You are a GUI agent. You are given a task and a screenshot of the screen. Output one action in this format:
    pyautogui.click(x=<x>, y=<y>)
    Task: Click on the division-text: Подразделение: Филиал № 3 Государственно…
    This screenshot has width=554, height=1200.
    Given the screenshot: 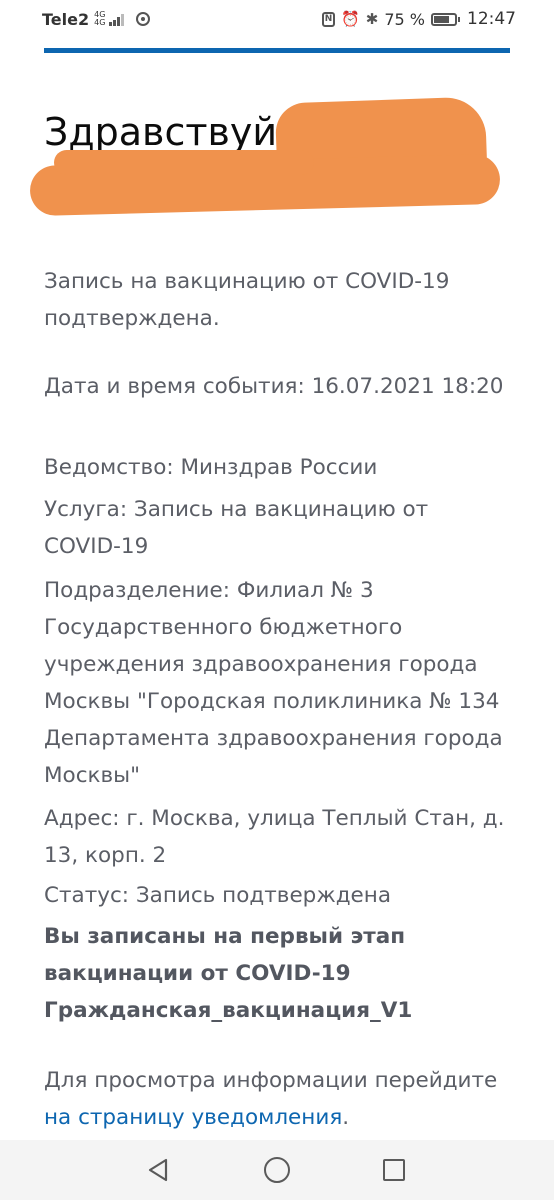 What is the action you would take?
    pyautogui.click(x=273, y=683)
    